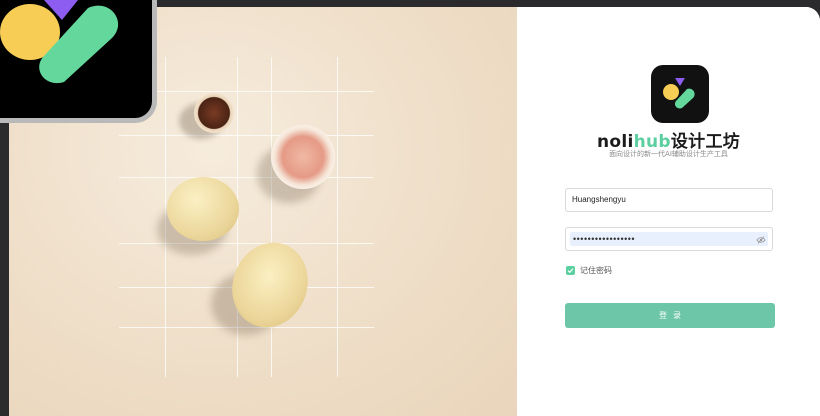 The height and width of the screenshot is (416, 820). What do you see at coordinates (303, 157) in the screenshot?
I see `fruit-grapefruit-half` at bounding box center [303, 157].